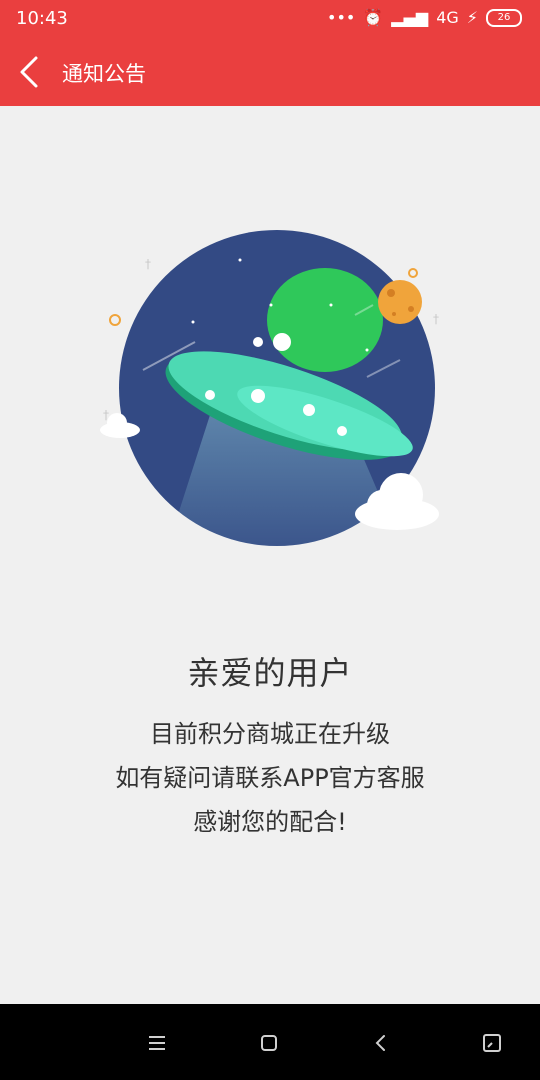  I want to click on system-navigation-bar, so click(270, 1042).